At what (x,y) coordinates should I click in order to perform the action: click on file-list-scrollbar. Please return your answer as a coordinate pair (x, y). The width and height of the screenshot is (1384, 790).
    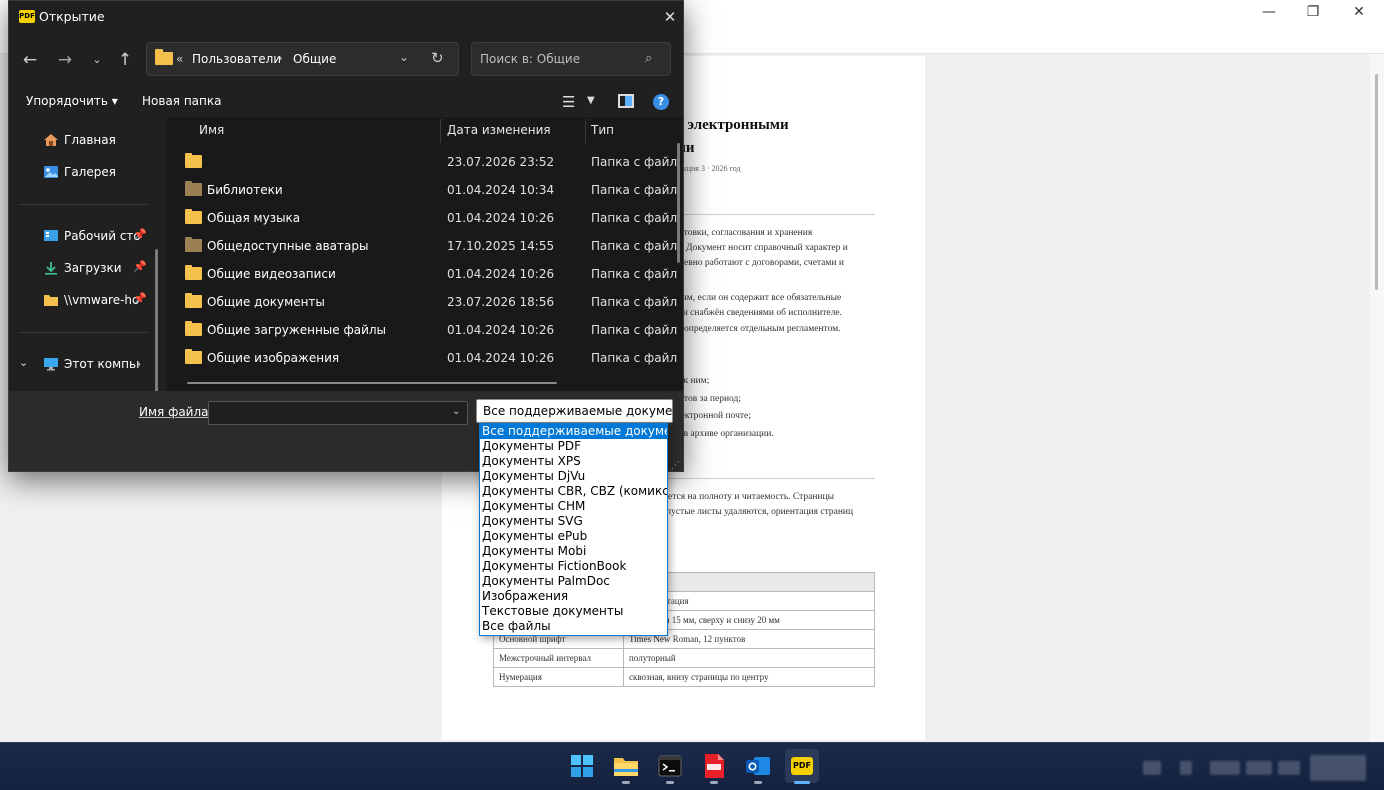
    Looking at the image, I should click on (678, 203).